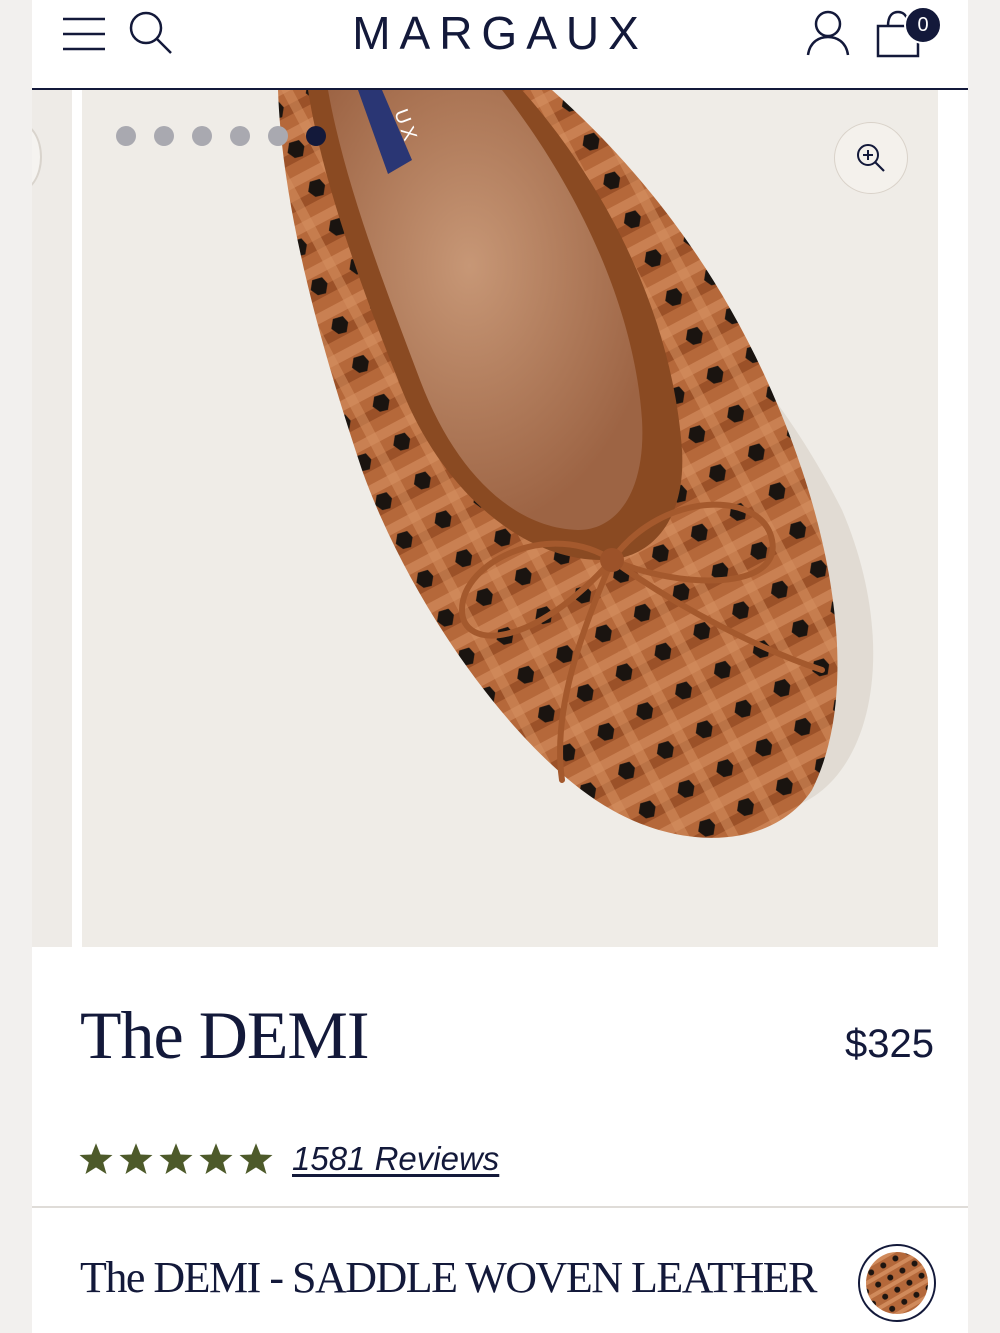 The height and width of the screenshot is (1333, 1000). What do you see at coordinates (449, 1277) in the screenshot?
I see `variant-title: The DEMI - SADDLE WOVEN LEATHER` at bounding box center [449, 1277].